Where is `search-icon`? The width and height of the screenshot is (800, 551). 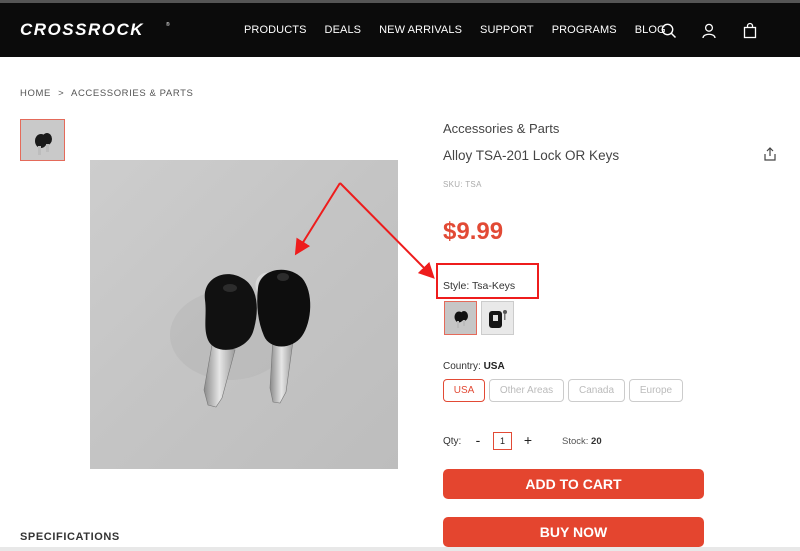
search-icon is located at coordinates (669, 31).